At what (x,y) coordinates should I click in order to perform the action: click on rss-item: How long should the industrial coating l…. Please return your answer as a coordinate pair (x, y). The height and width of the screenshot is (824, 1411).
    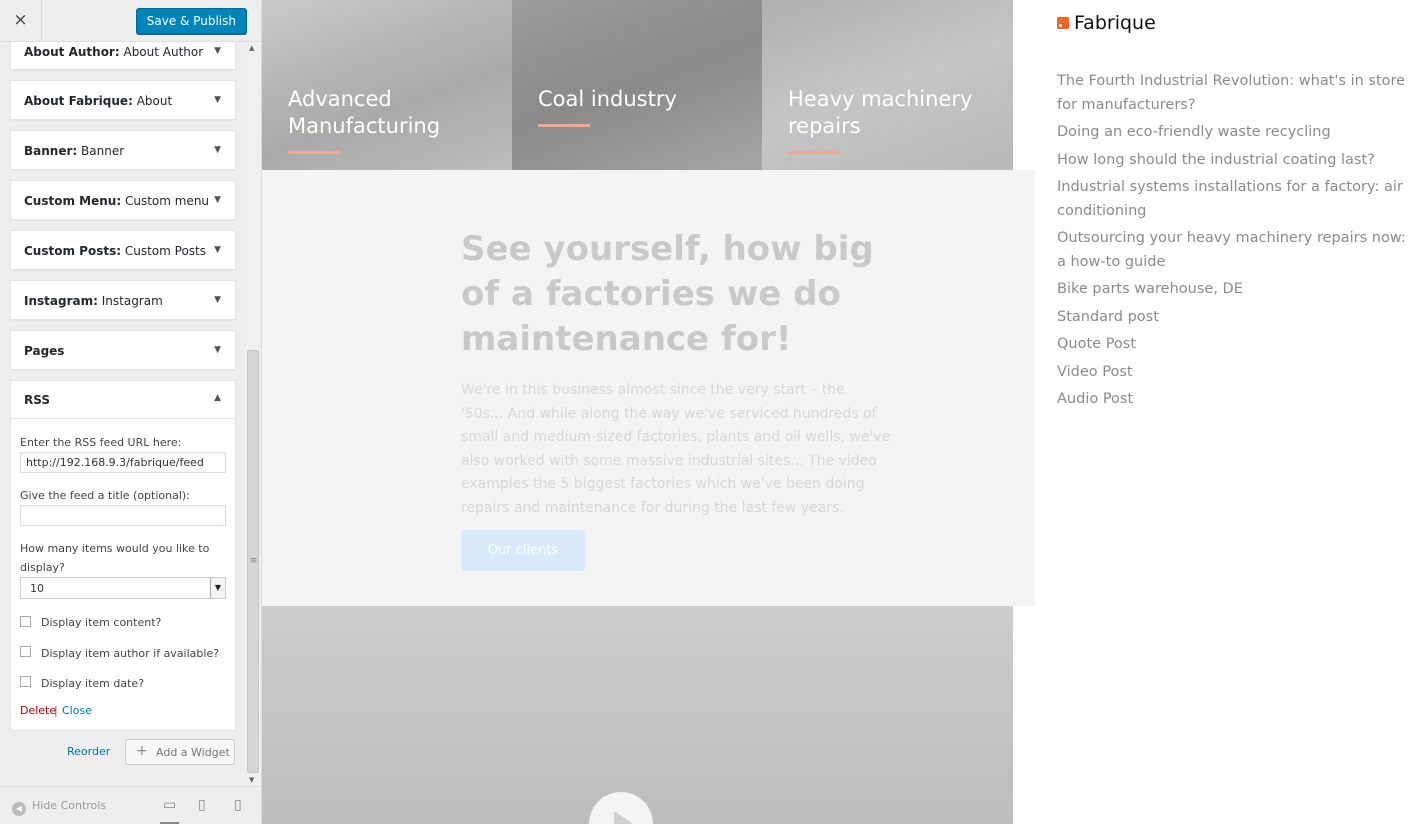
    Looking at the image, I should click on (1232, 161).